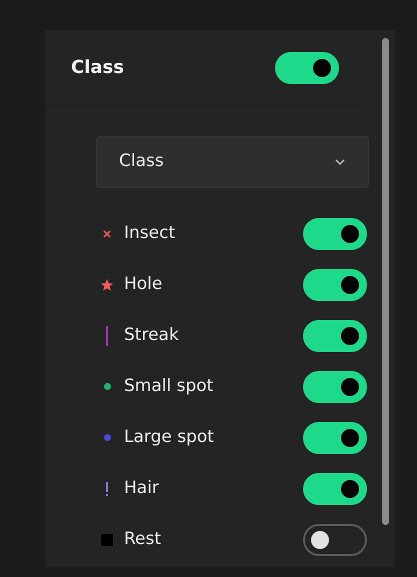  What do you see at coordinates (143, 284) in the screenshot?
I see `class-label: Hole` at bounding box center [143, 284].